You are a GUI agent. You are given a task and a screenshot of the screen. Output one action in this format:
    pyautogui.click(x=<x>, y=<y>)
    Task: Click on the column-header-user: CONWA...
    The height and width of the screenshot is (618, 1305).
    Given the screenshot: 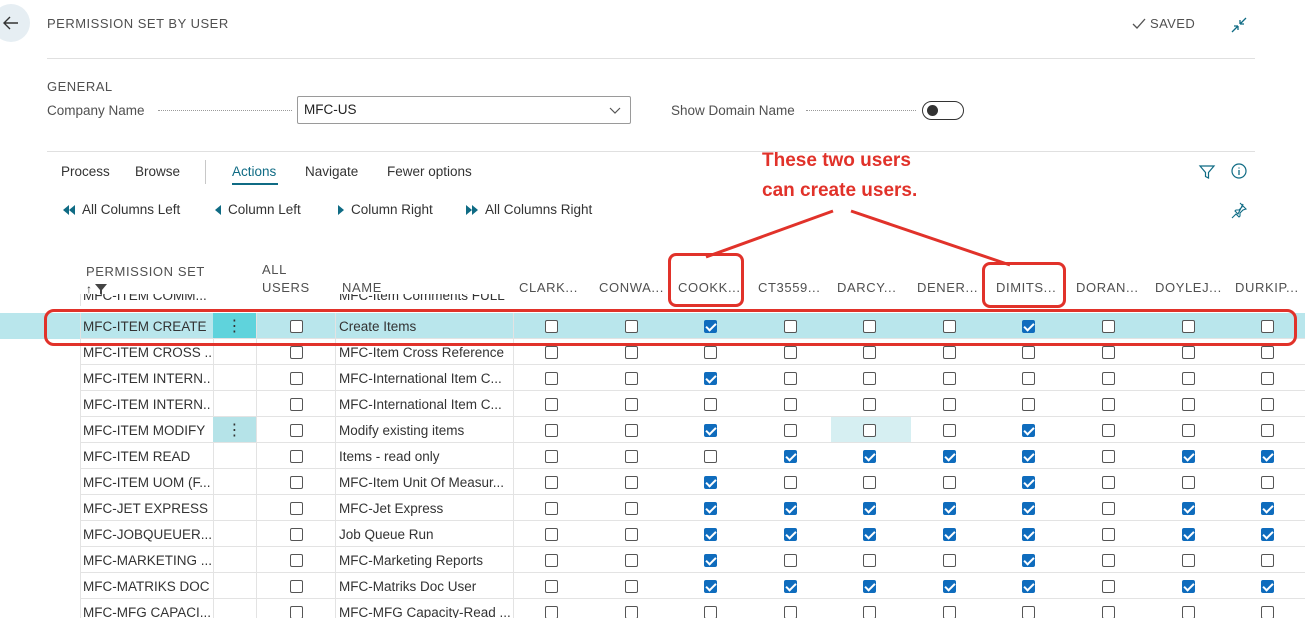 What is the action you would take?
    pyautogui.click(x=631, y=287)
    